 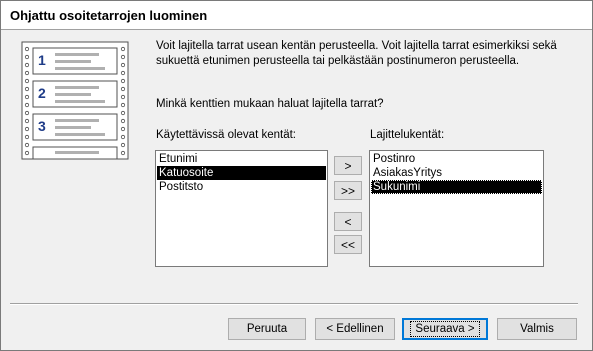 What do you see at coordinates (537, 329) in the screenshot?
I see `finish-button: Valmis` at bounding box center [537, 329].